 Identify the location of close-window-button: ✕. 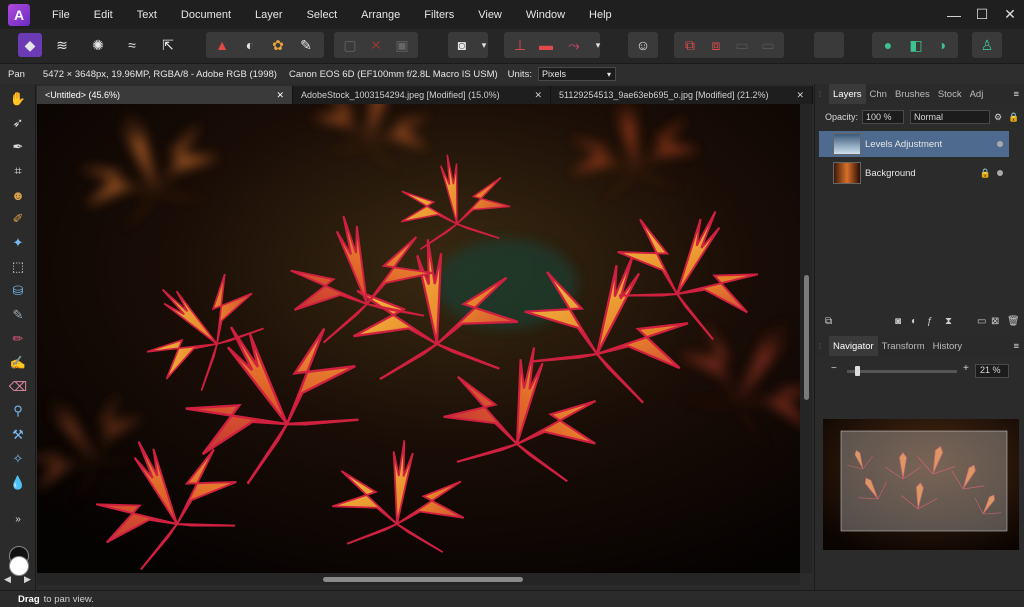
(1010, 14).